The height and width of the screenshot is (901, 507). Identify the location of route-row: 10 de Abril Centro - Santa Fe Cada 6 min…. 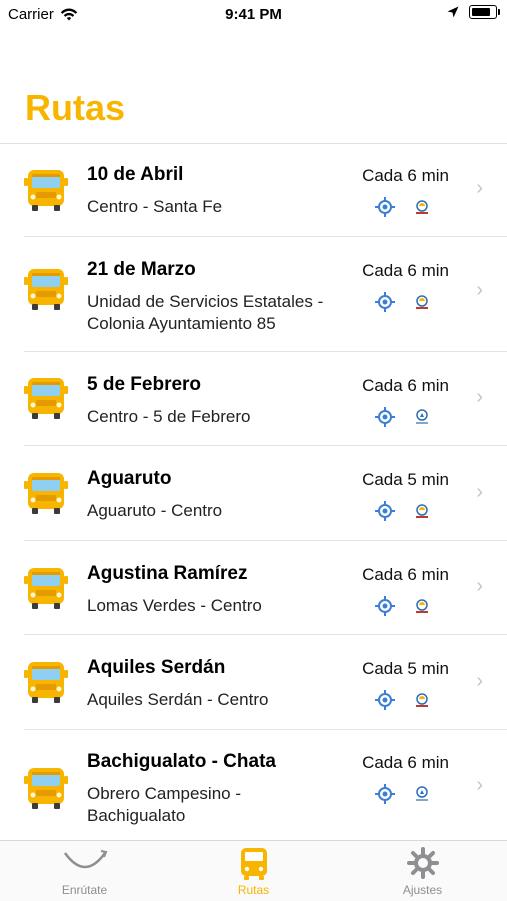
(265, 190).